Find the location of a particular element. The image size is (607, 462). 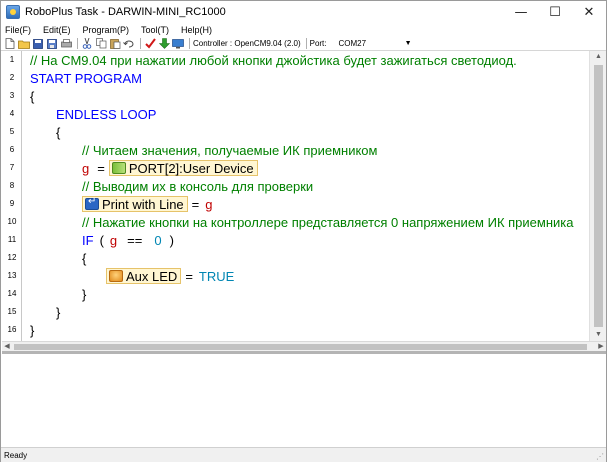

save-as-icon is located at coordinates (52, 43).